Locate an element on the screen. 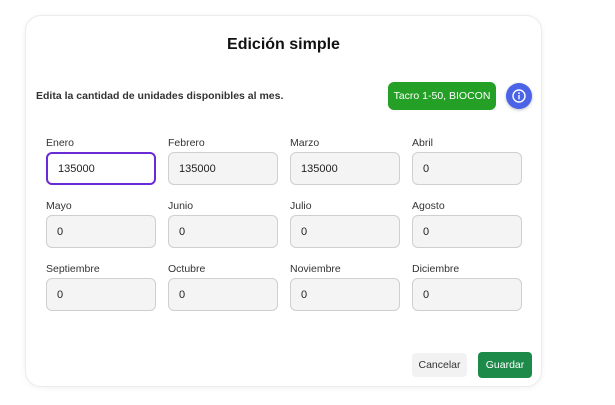  field-abril: Abril is located at coordinates (467, 160).